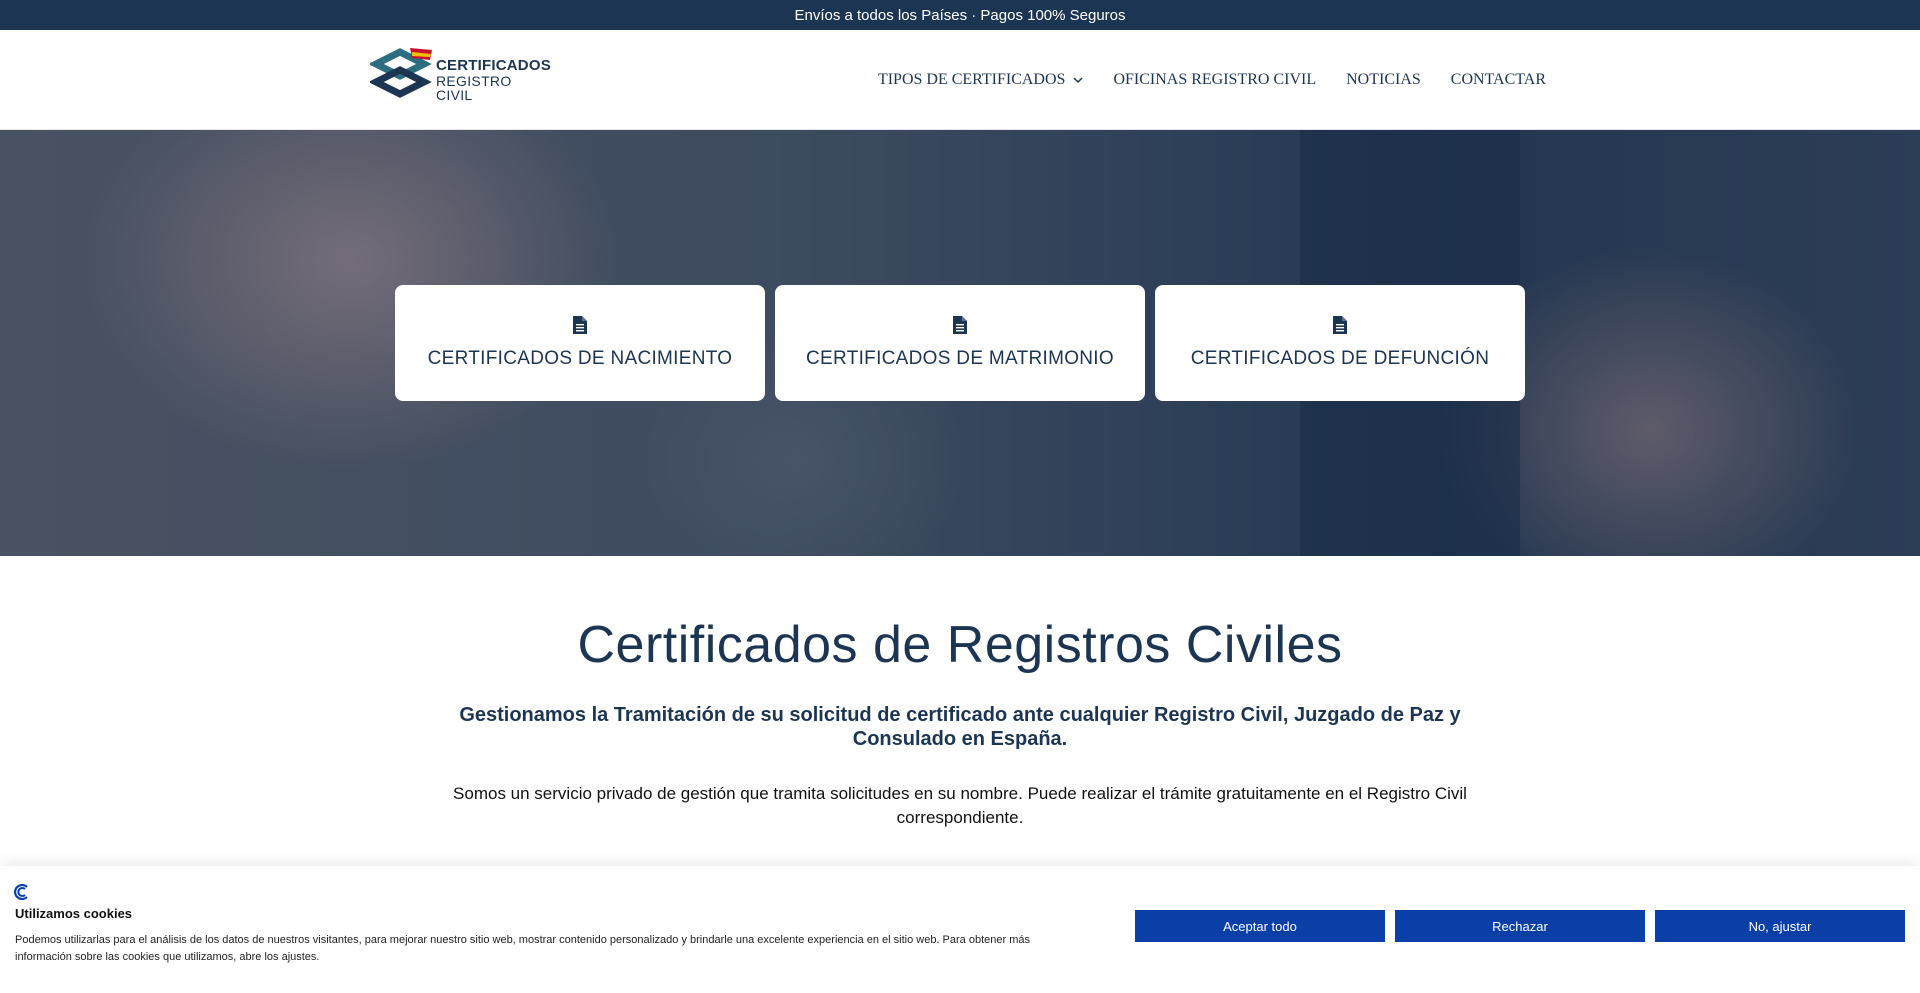 This screenshot has width=1920, height=993. Describe the element at coordinates (74, 913) in the screenshot. I see `cookie-title: Utilizamos cookies` at that location.